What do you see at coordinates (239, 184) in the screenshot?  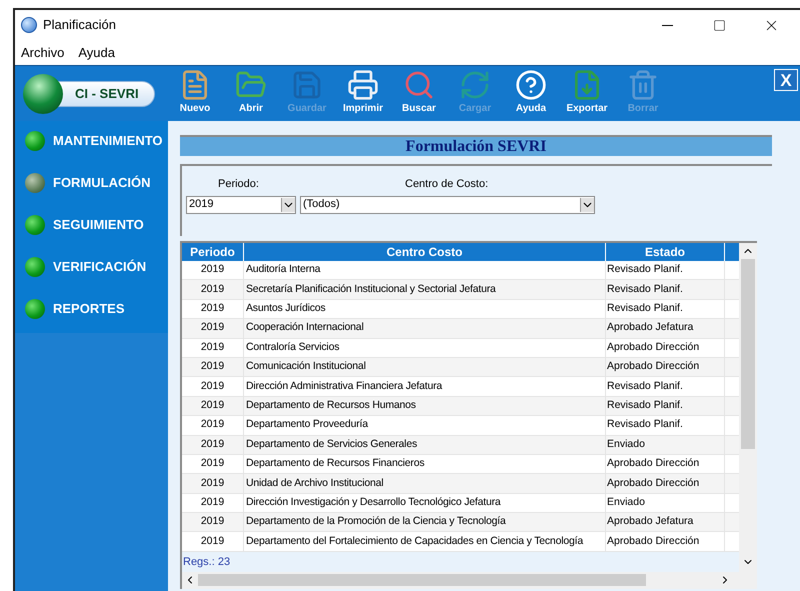 I see `field-label: Periodo:` at bounding box center [239, 184].